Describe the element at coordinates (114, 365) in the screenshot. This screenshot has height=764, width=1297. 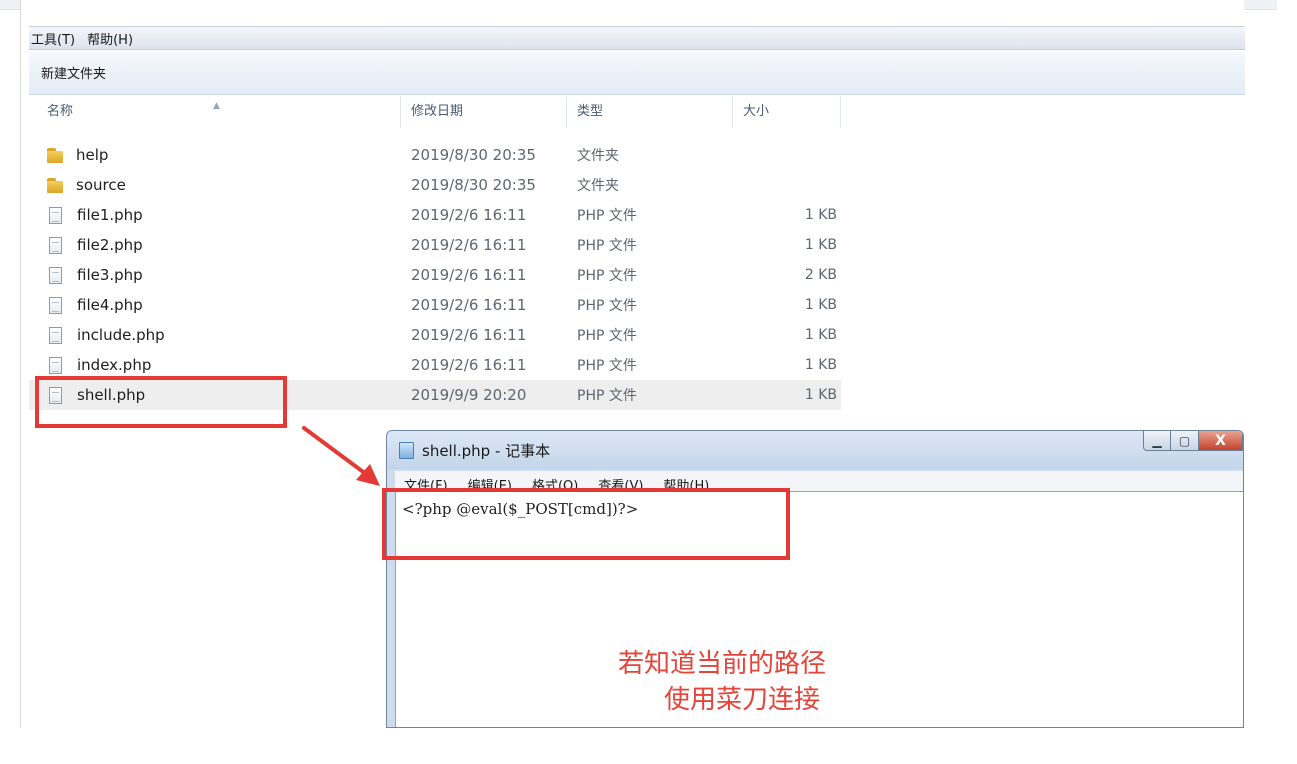
I see `file-name: index.php` at that location.